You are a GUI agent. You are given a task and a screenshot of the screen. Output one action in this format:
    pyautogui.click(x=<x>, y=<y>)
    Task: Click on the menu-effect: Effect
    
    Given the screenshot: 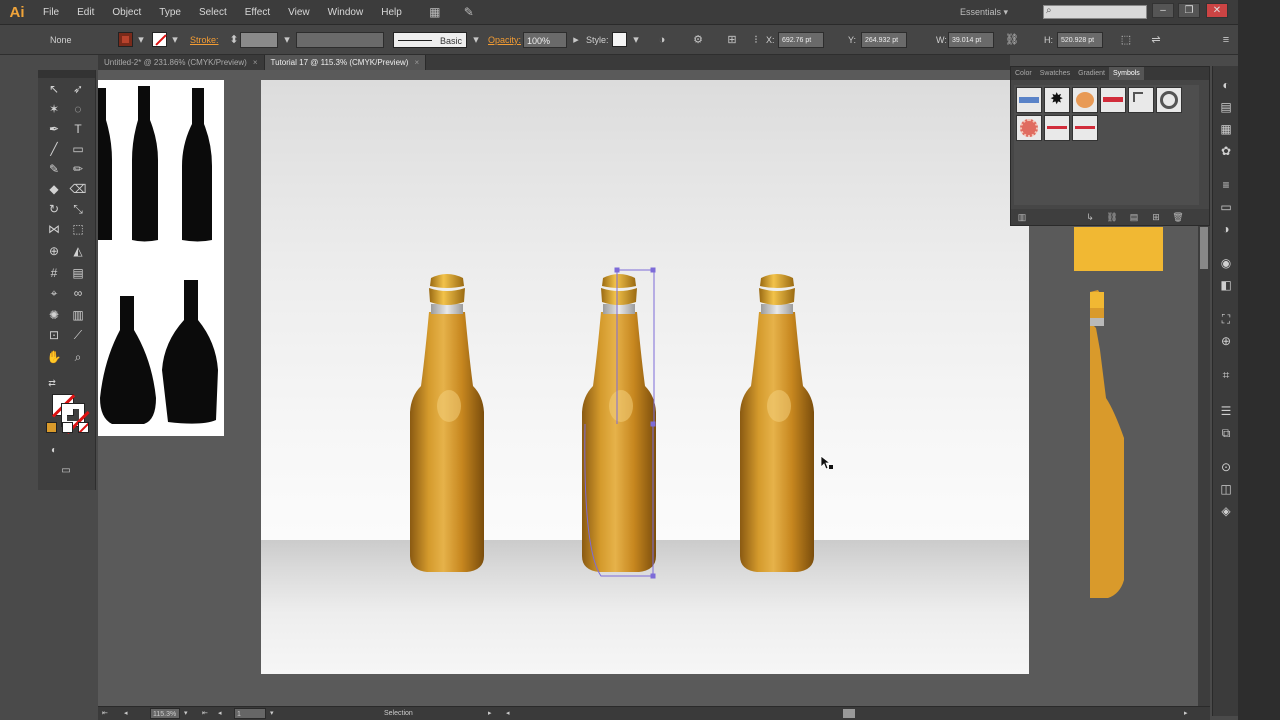 What is the action you would take?
    pyautogui.click(x=257, y=12)
    